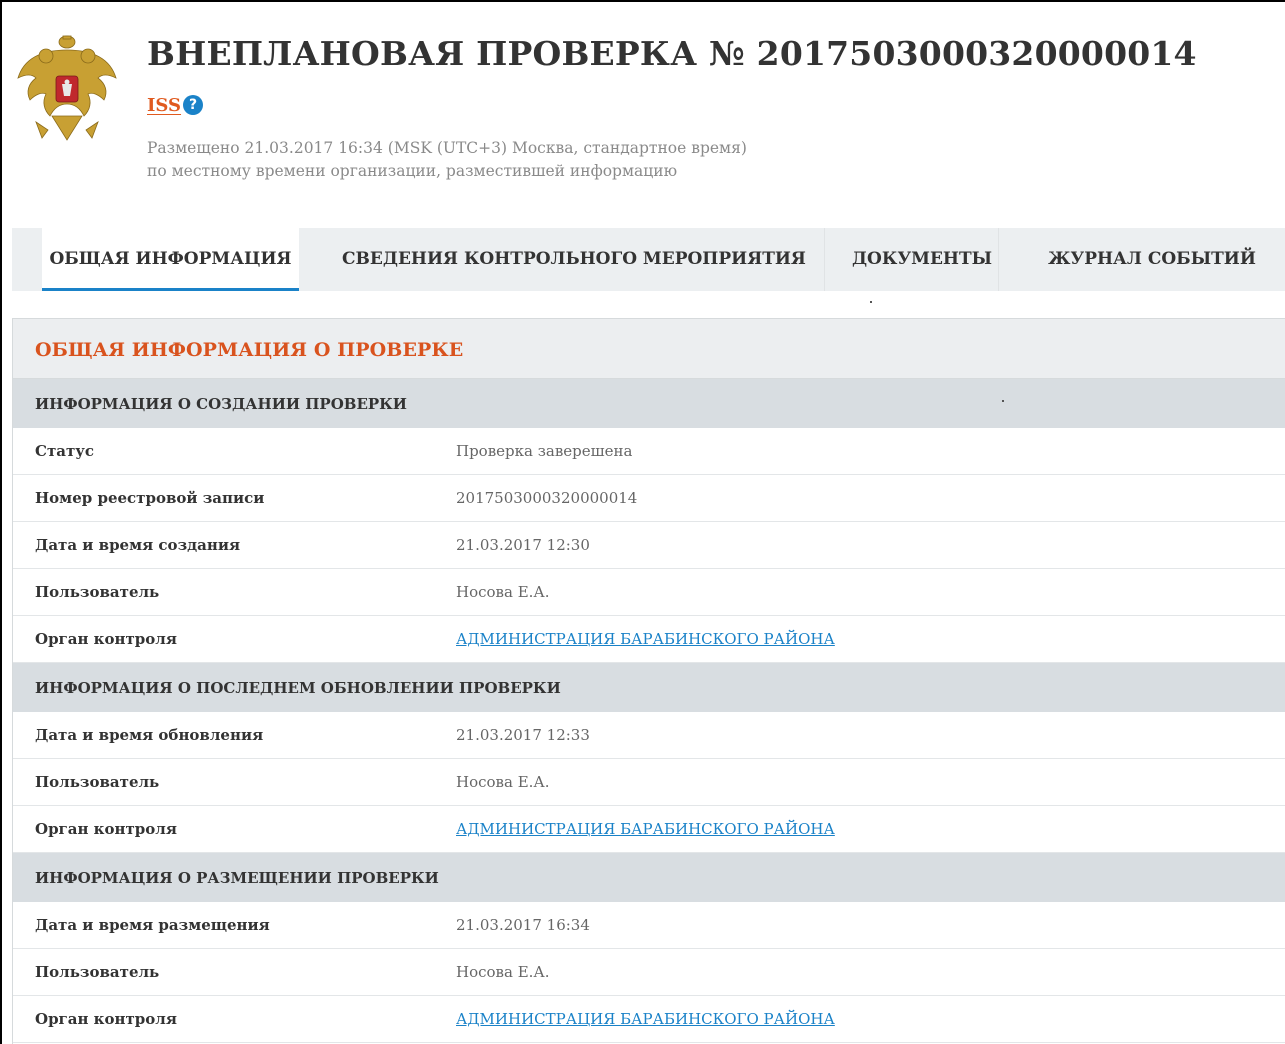  I want to click on row-label: Дата и время размещения, so click(152, 925).